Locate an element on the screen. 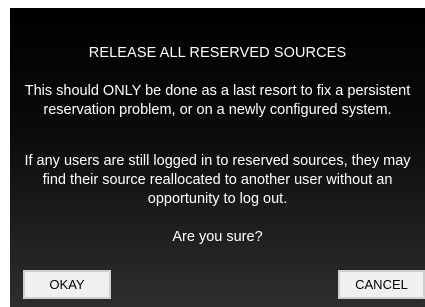 Image resolution: width=425 pixels, height=307 pixels. dialog-title: RELEASE ALL RESERVED SOURCES is located at coordinates (217, 53).